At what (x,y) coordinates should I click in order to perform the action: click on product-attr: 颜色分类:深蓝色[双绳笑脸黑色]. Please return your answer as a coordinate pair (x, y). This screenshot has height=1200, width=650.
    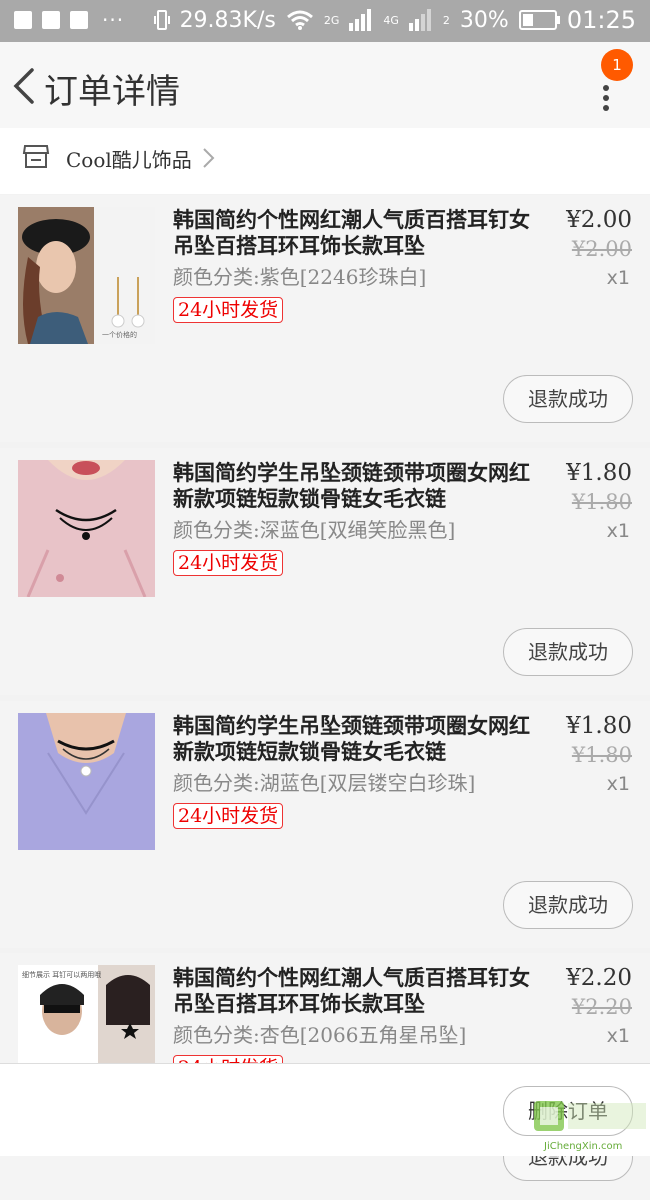
    Looking at the image, I should click on (314, 530).